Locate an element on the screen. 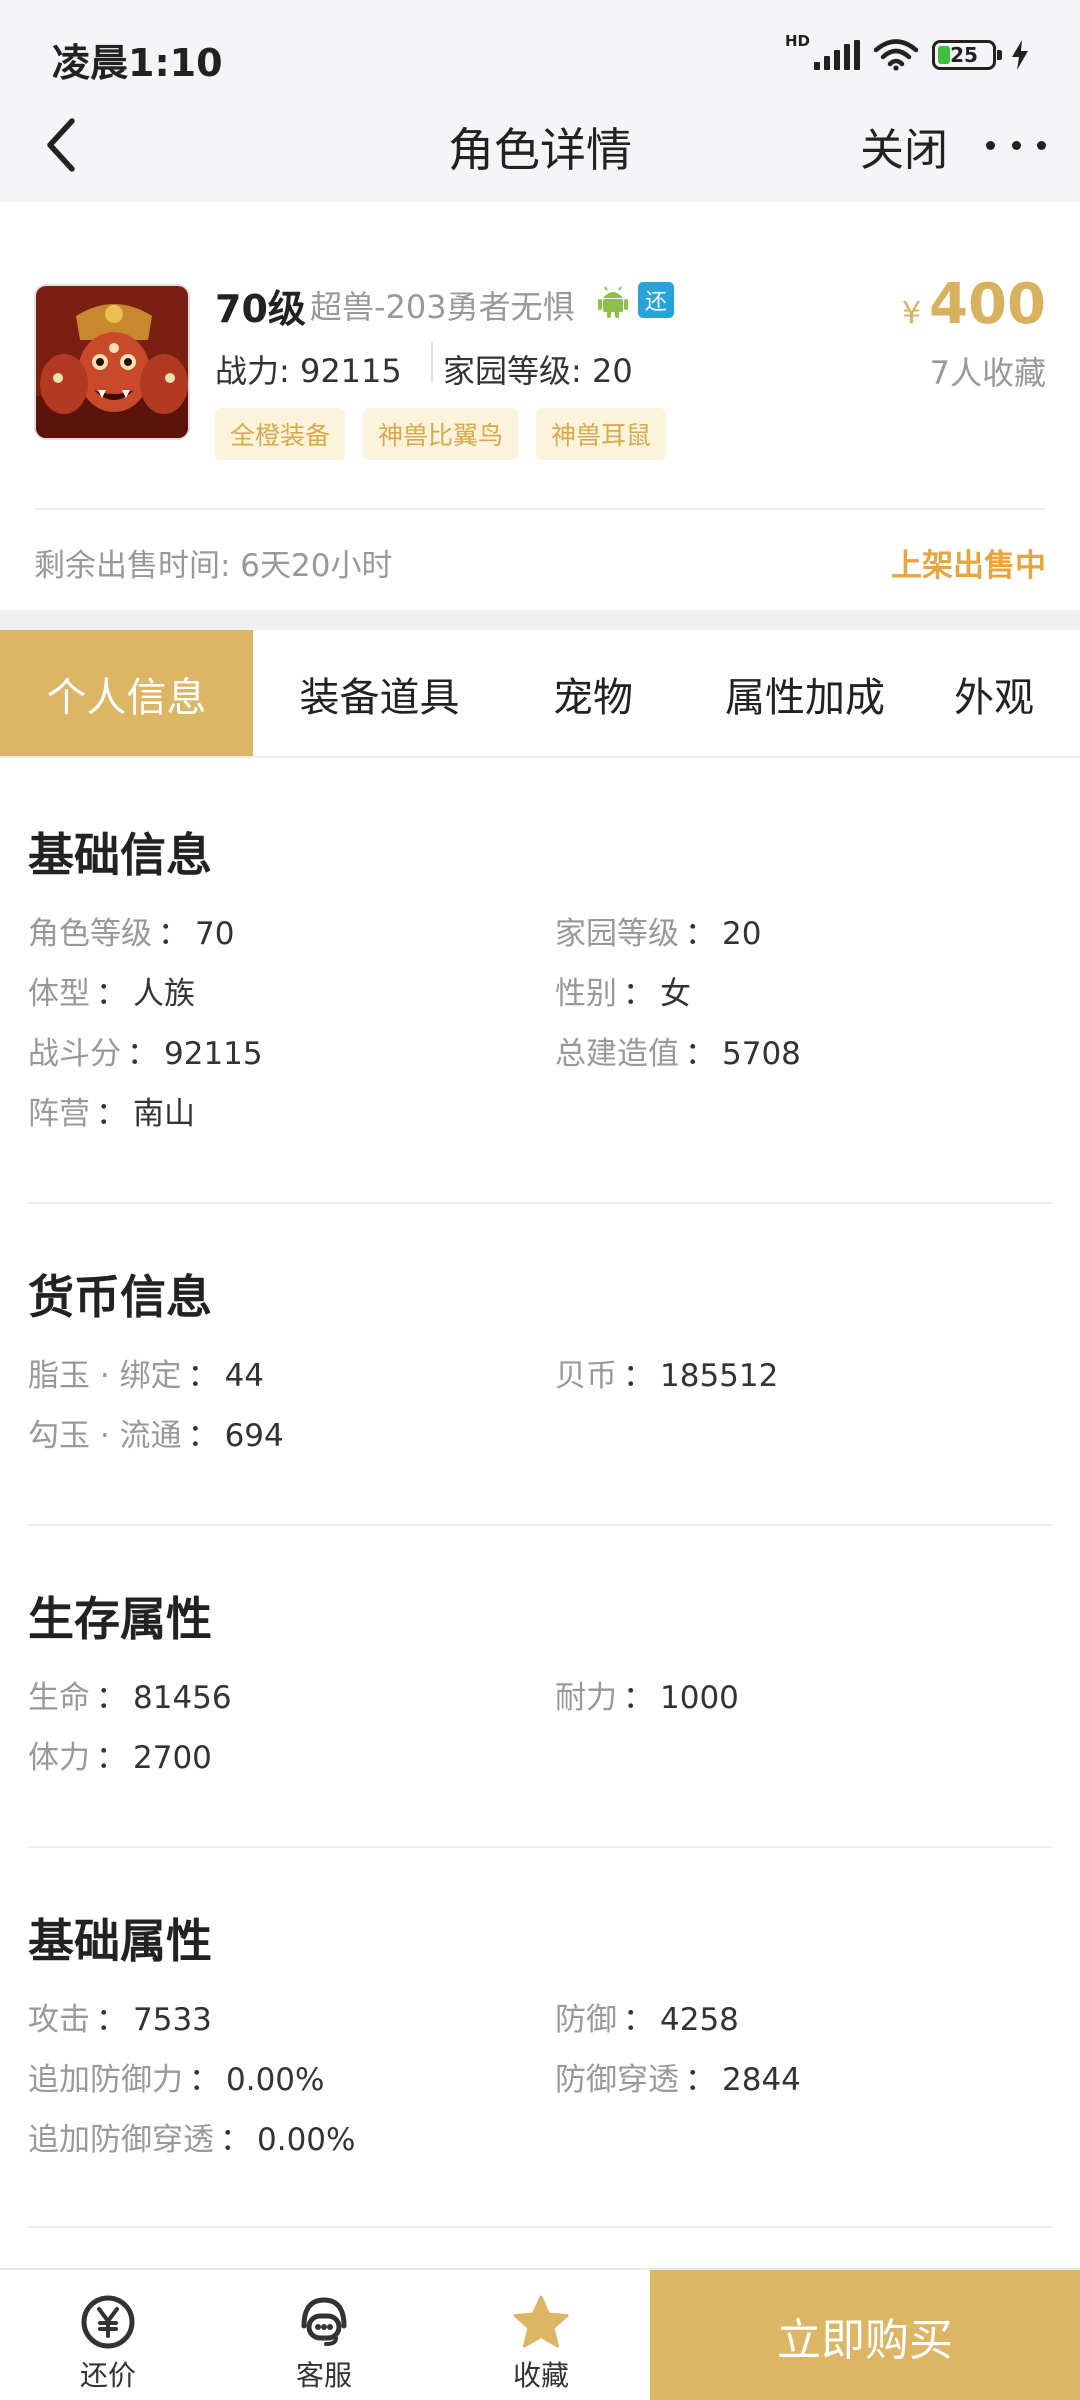  section-currency-info: 货币信息 脂玉 · 绑定： 44 贝币： 185512 勾玉 · 流通： 694 is located at coordinates (541, 1364).